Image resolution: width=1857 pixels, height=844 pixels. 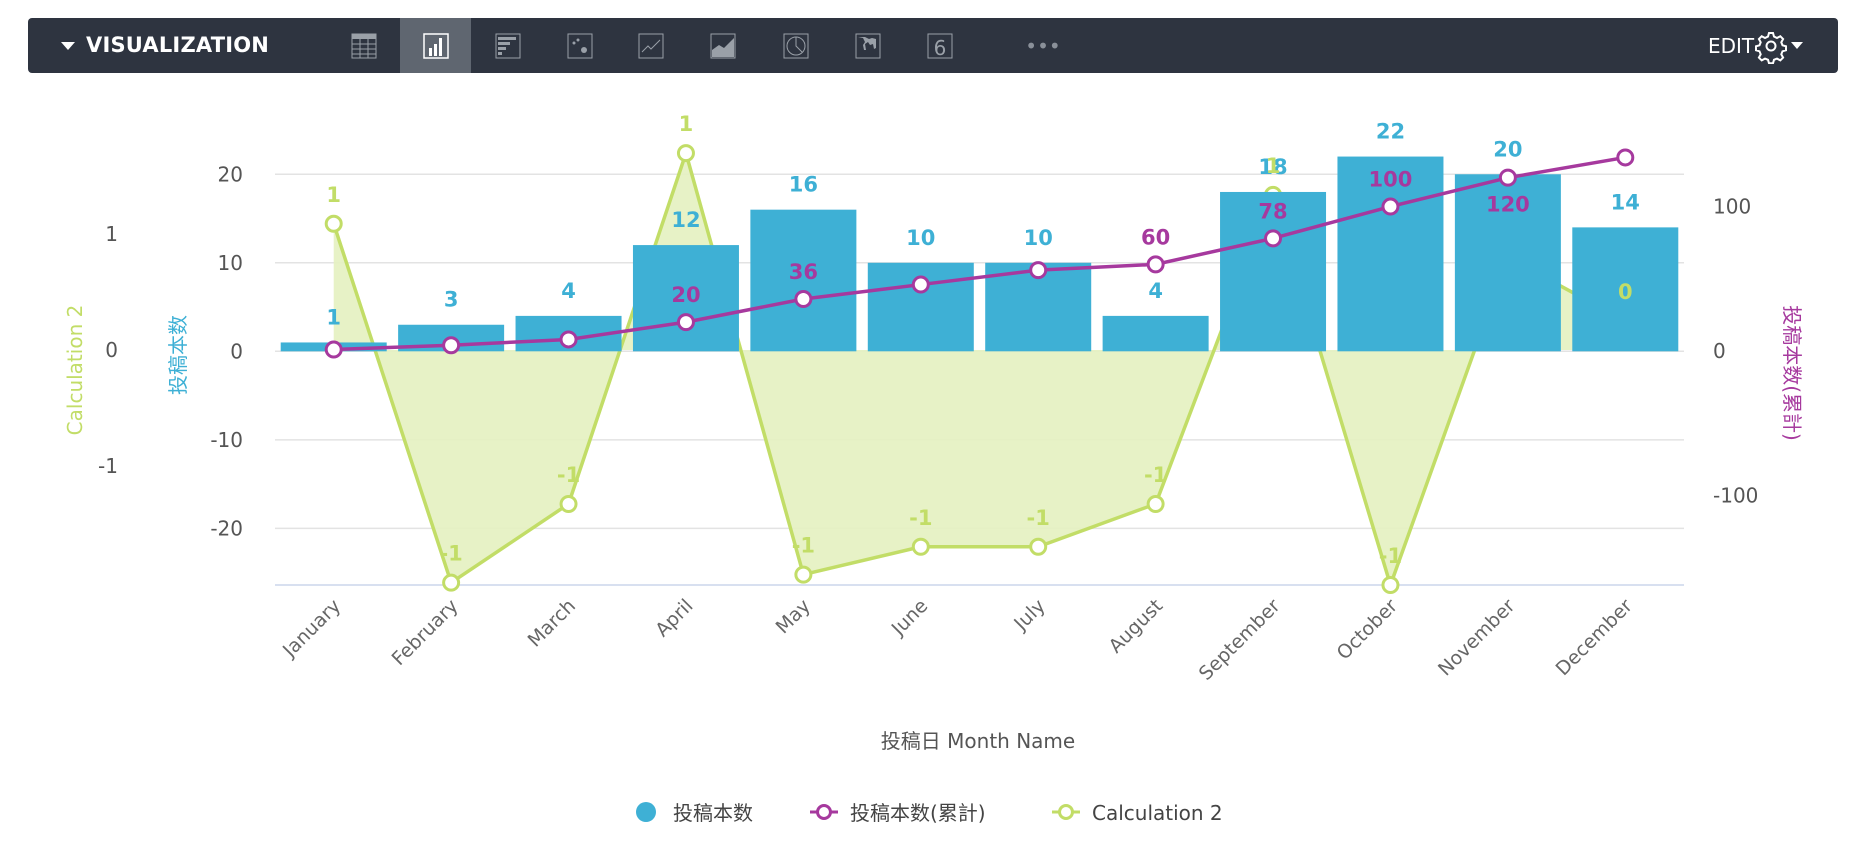 I want to click on y-tick-label-right: 0, so click(x=1719, y=351).